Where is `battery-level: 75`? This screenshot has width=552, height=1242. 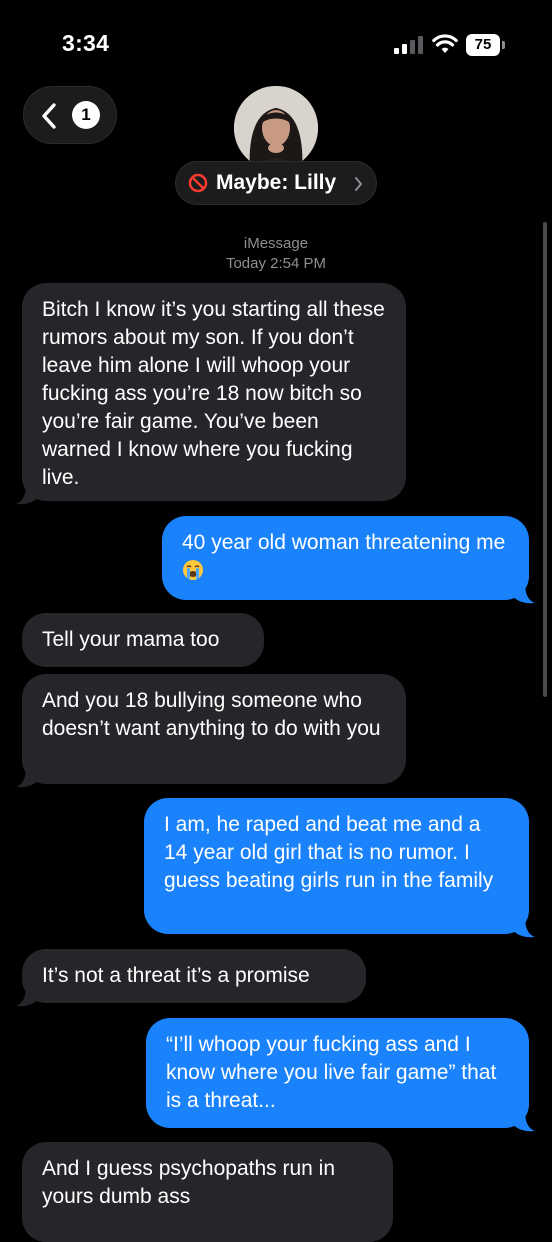
battery-level: 75 is located at coordinates (483, 45).